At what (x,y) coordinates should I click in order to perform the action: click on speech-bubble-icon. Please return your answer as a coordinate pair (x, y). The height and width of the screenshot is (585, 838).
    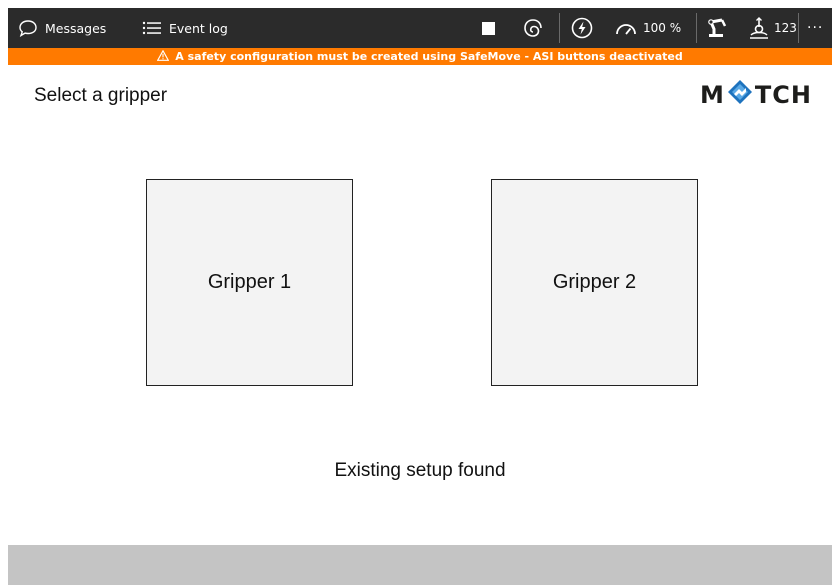
    Looking at the image, I should click on (28, 28).